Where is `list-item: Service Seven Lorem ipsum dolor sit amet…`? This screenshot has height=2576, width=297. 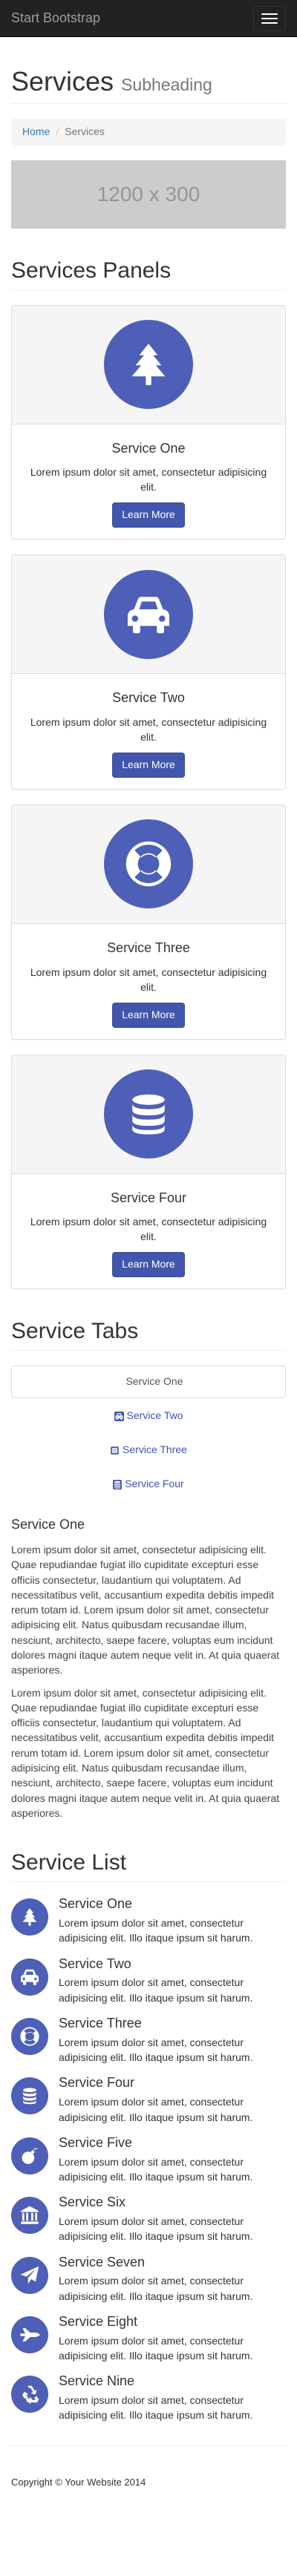
list-item: Service Seven Lorem ipsum dolor sit amet… is located at coordinates (148, 2279).